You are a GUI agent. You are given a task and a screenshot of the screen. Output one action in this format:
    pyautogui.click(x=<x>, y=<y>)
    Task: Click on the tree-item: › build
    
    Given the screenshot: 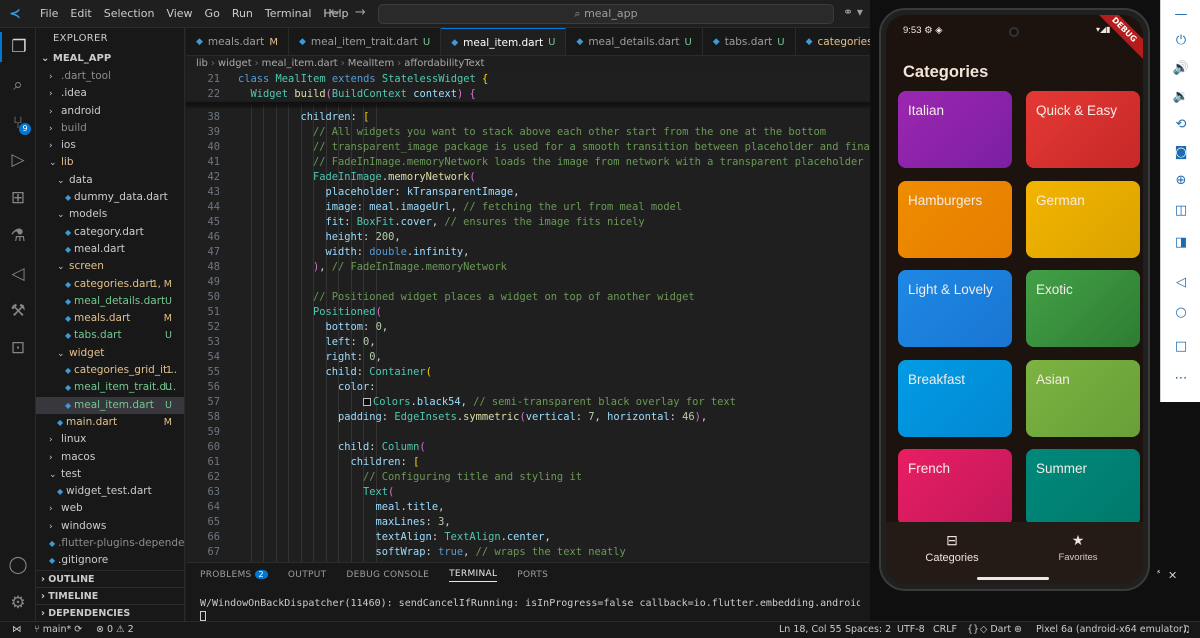 What is the action you would take?
    pyautogui.click(x=110, y=128)
    